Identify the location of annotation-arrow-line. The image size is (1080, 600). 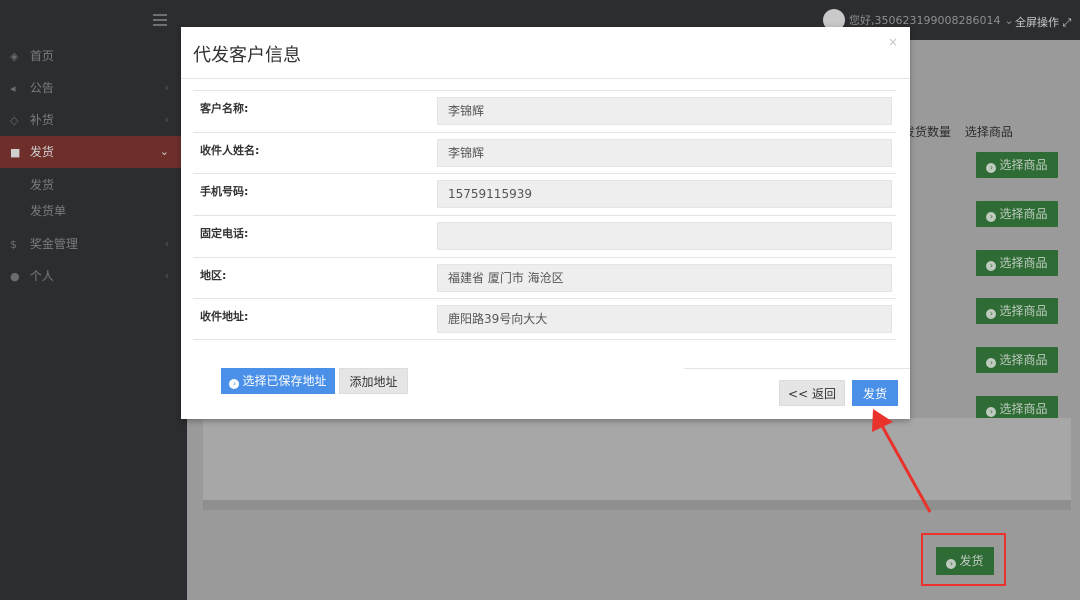
(905, 468).